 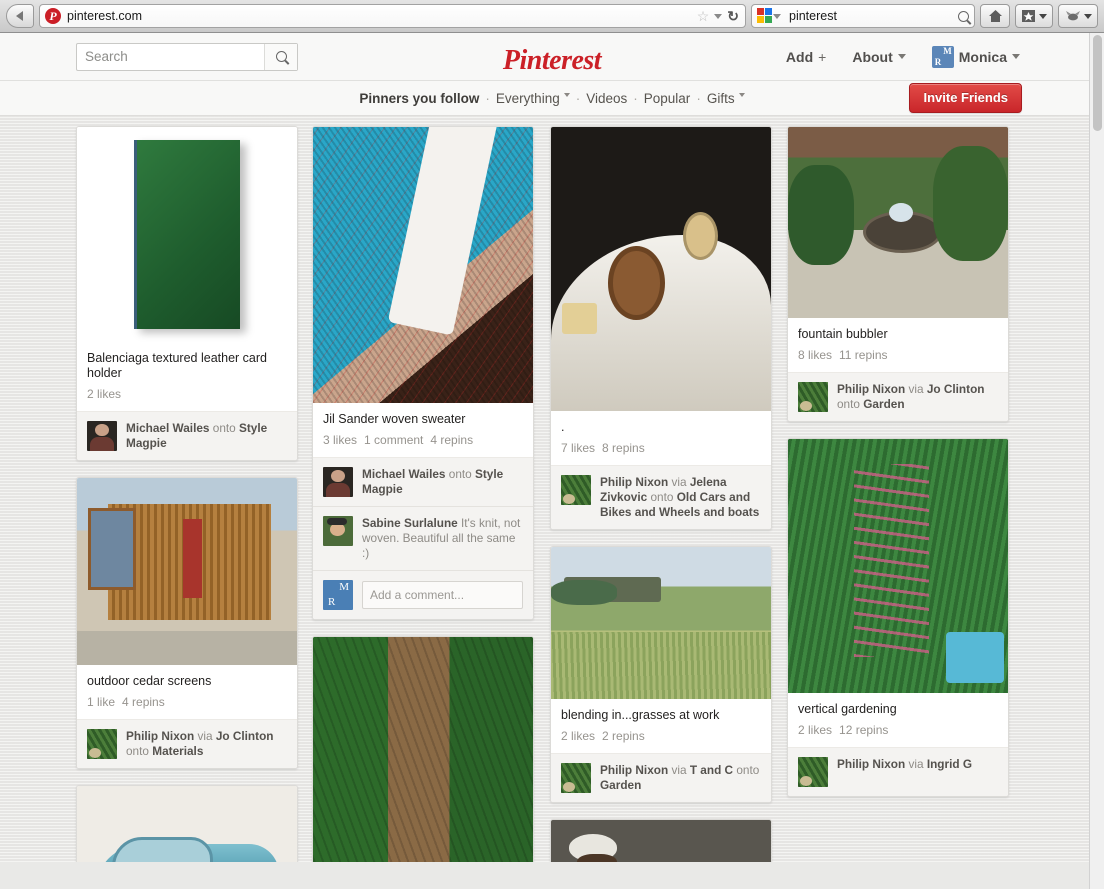 I want to click on pinterest-logo-text: Pinterest, so click(x=552, y=60).